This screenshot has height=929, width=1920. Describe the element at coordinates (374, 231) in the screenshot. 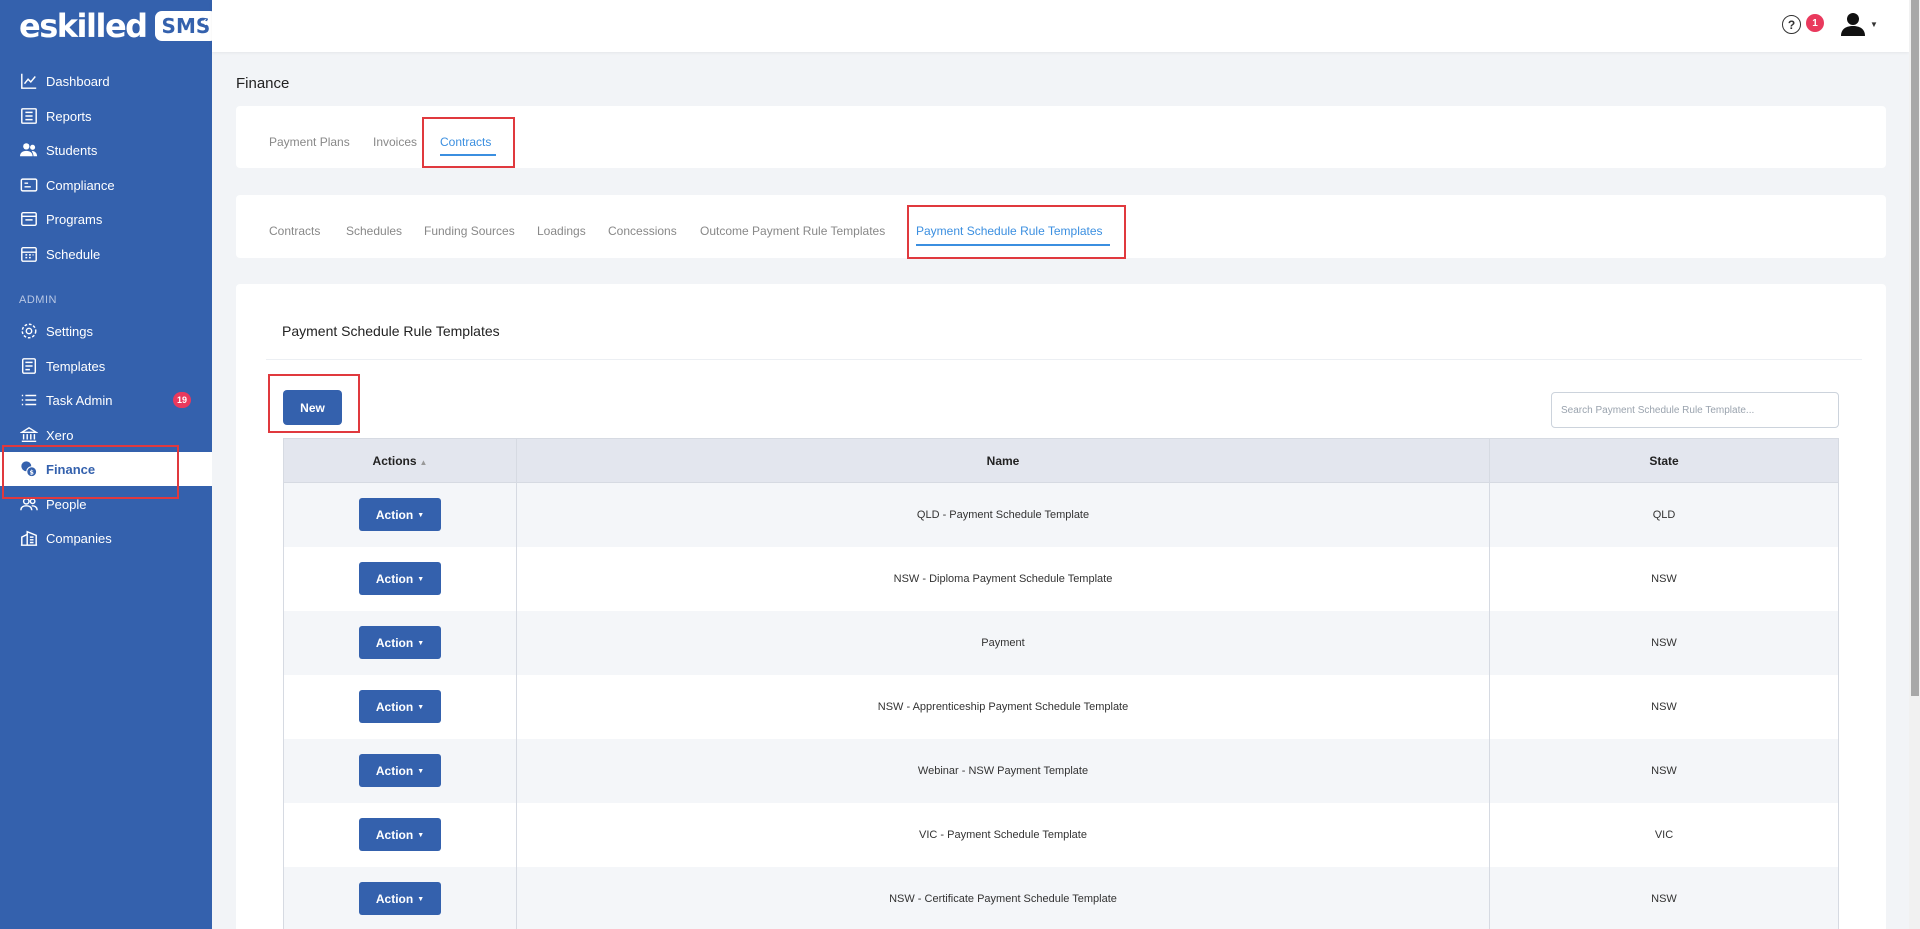

I see `tab-schedules: Schedules` at that location.